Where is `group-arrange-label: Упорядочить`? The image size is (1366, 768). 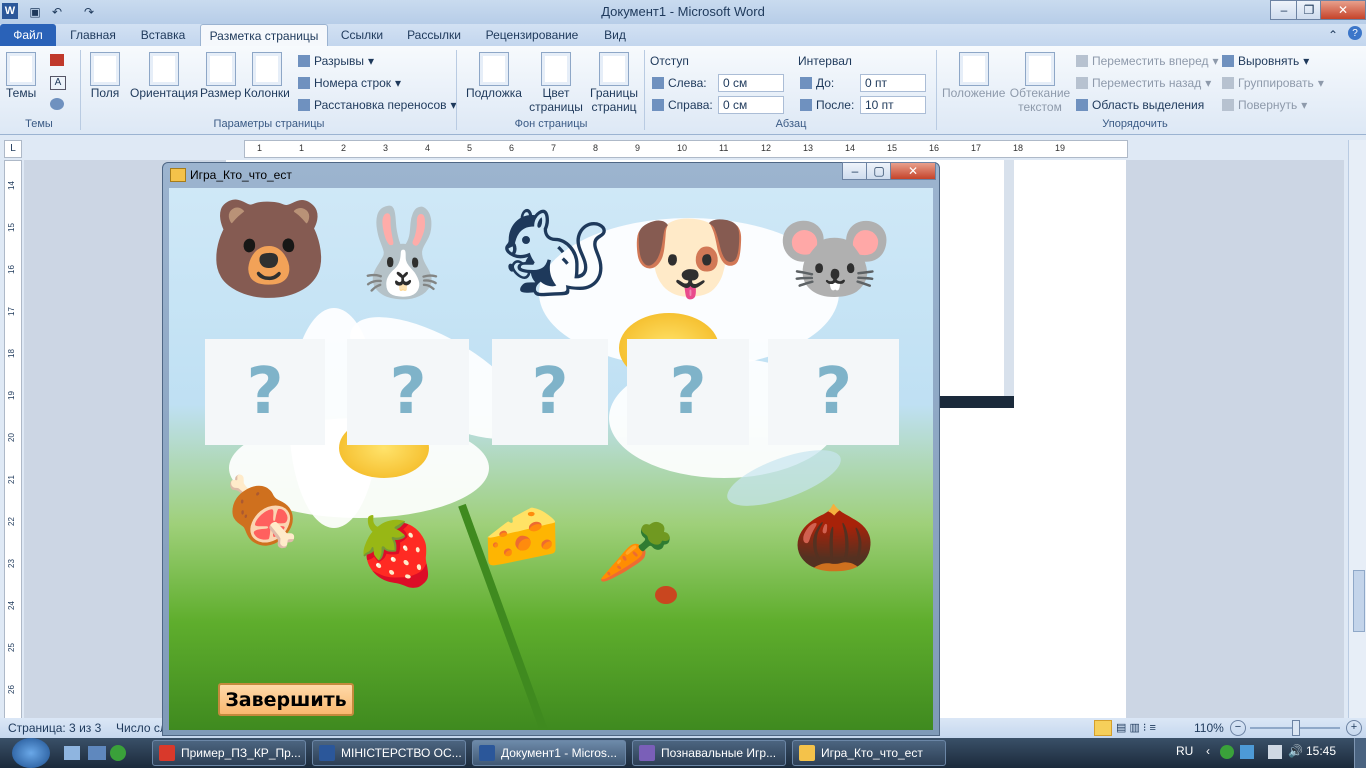
group-arrange-label: Упорядочить is located at coordinates (1135, 124).